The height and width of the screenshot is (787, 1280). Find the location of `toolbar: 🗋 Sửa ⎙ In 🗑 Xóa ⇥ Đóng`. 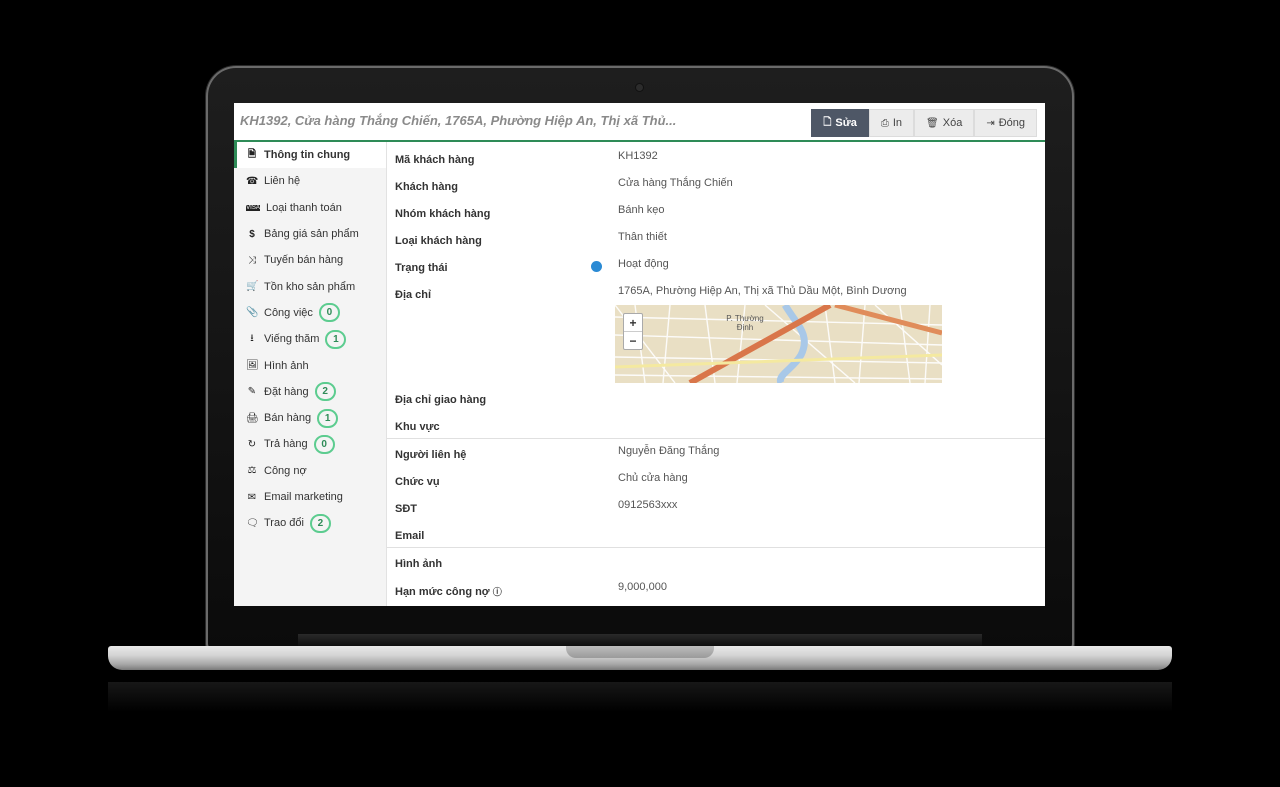

toolbar: 🗋 Sửa ⎙ In 🗑 Xóa ⇥ Đóng is located at coordinates (924, 123).